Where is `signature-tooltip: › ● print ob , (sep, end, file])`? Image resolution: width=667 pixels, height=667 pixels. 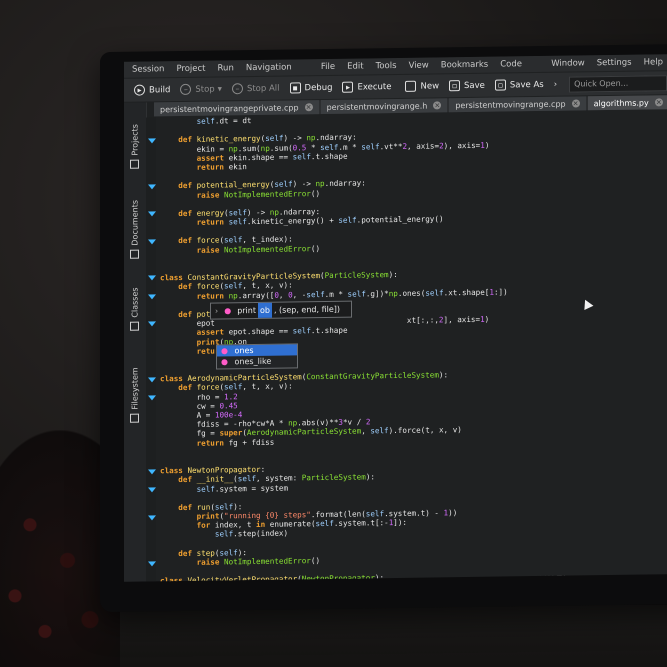
signature-tooltip: › ● print ob , (sep, end, file]) is located at coordinates (281, 310).